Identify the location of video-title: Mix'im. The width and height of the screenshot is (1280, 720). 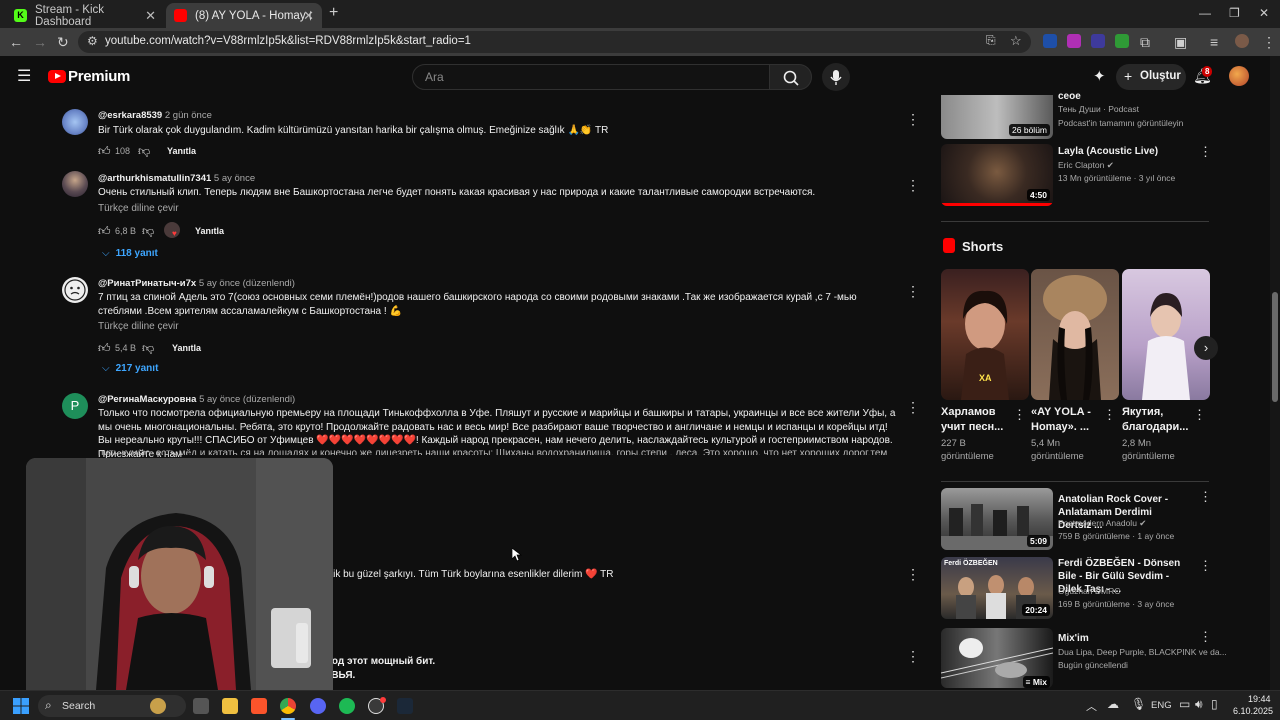
(1121, 638).